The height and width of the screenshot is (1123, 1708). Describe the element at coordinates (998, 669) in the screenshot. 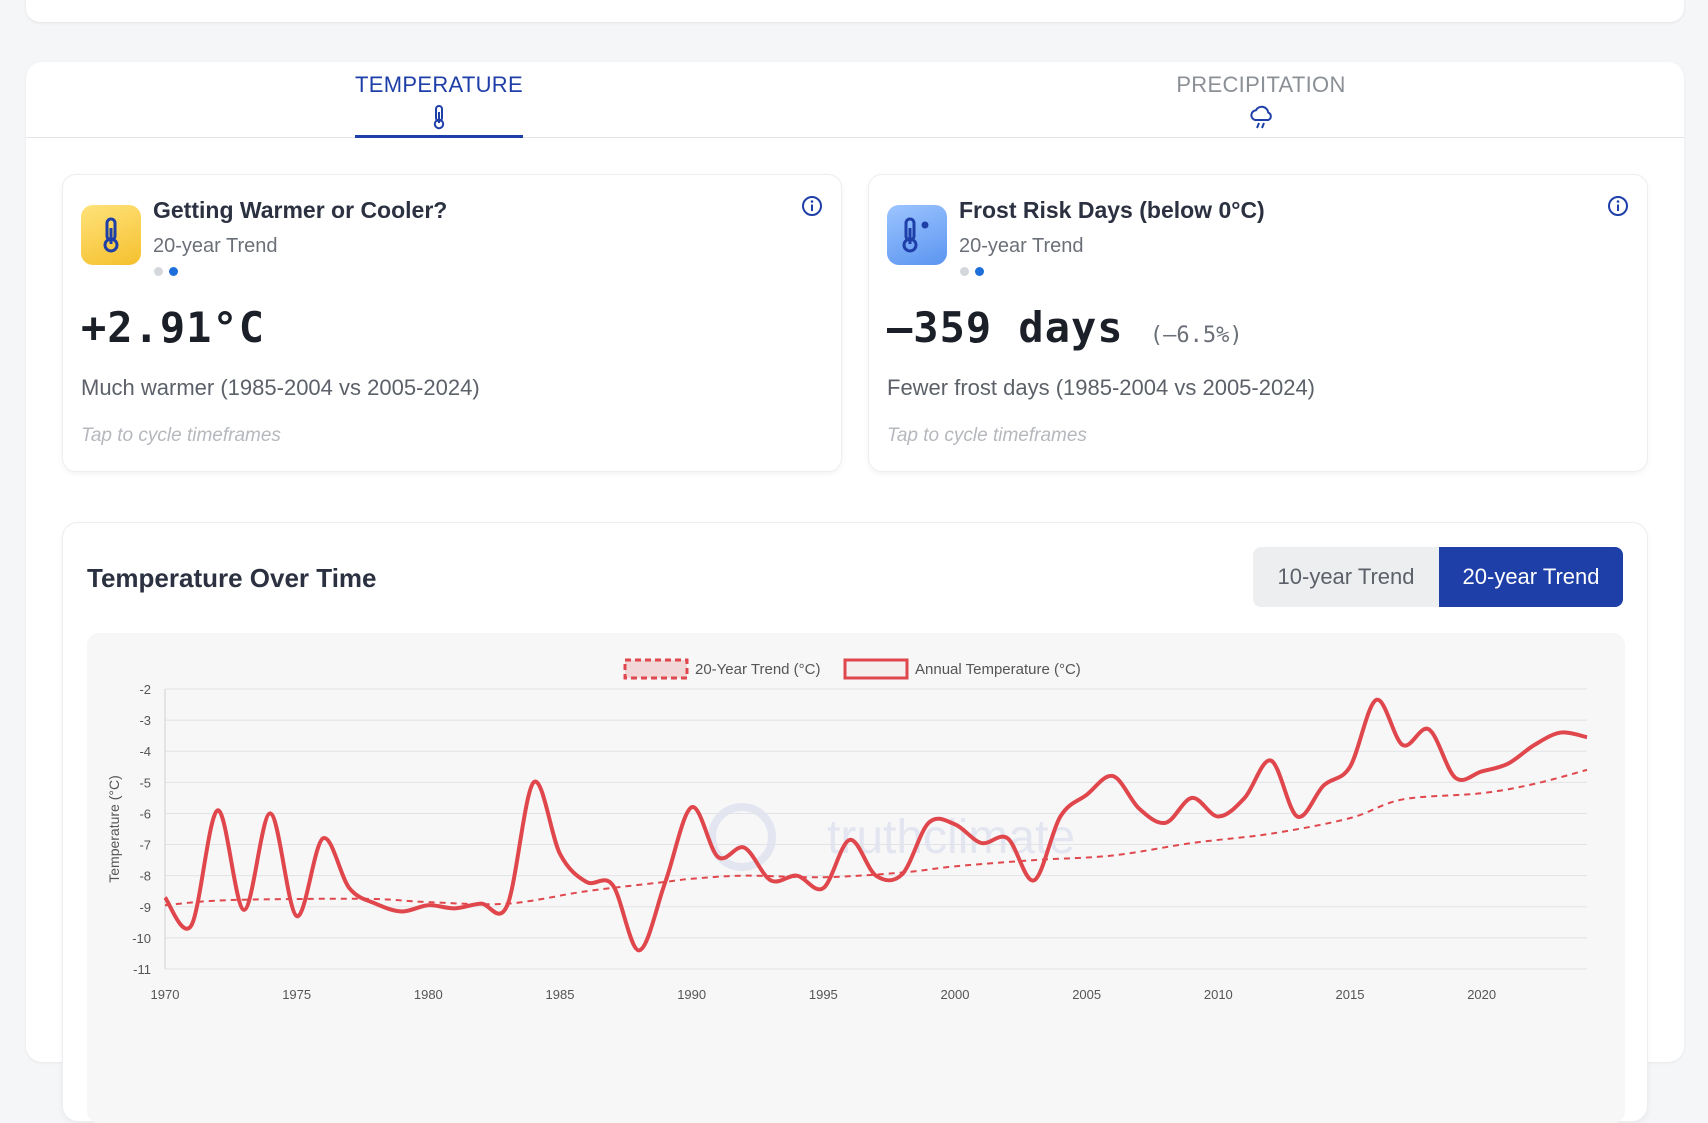

I see `legend-label: Annual Temperature (°C)` at that location.